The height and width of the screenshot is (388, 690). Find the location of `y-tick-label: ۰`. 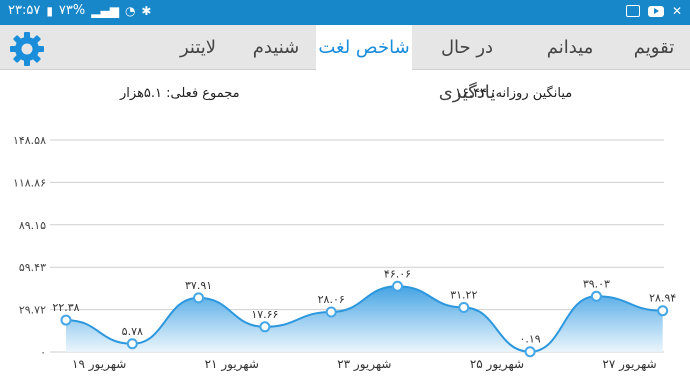

y-tick-label: ۰ is located at coordinates (43, 352).